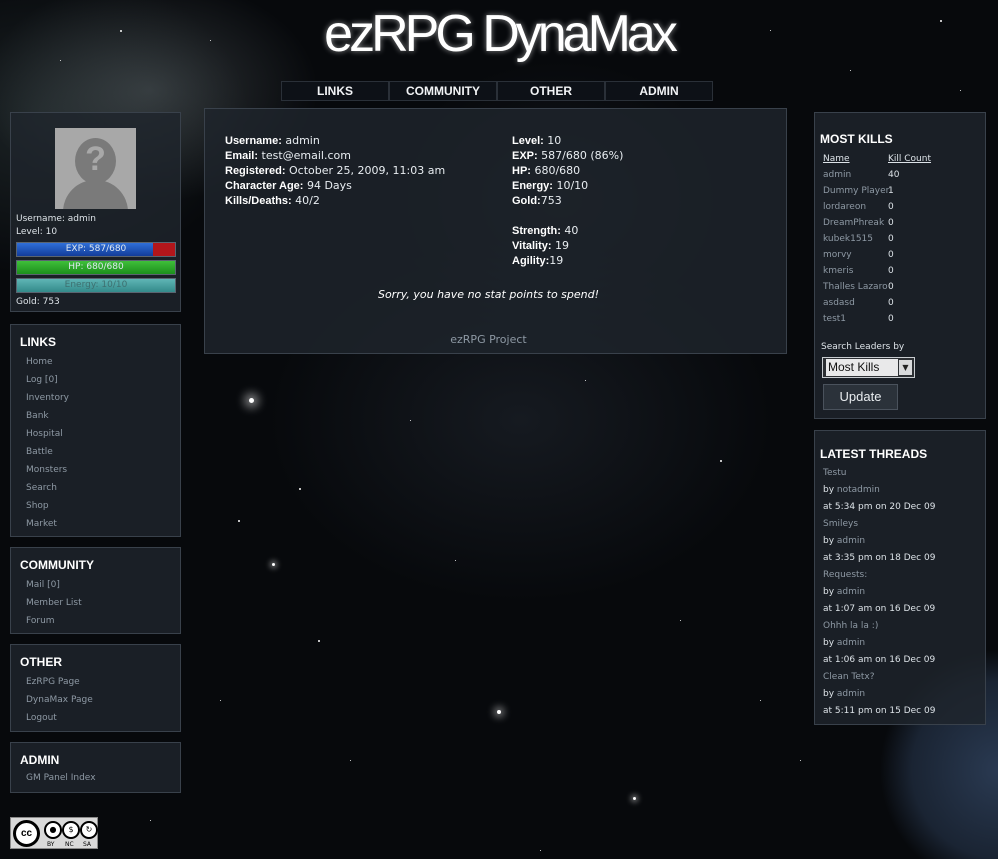  What do you see at coordinates (54, 603) in the screenshot?
I see `nav-member-list: Member List` at bounding box center [54, 603].